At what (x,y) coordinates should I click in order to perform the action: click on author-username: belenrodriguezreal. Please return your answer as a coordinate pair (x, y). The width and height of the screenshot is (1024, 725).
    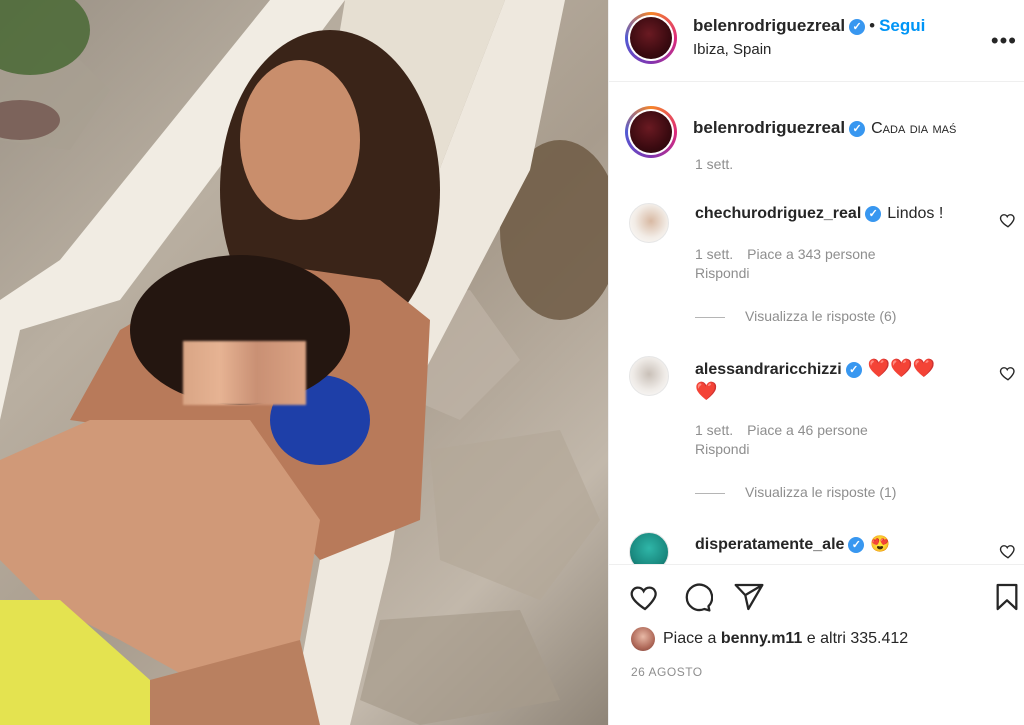
    Looking at the image, I should click on (769, 25).